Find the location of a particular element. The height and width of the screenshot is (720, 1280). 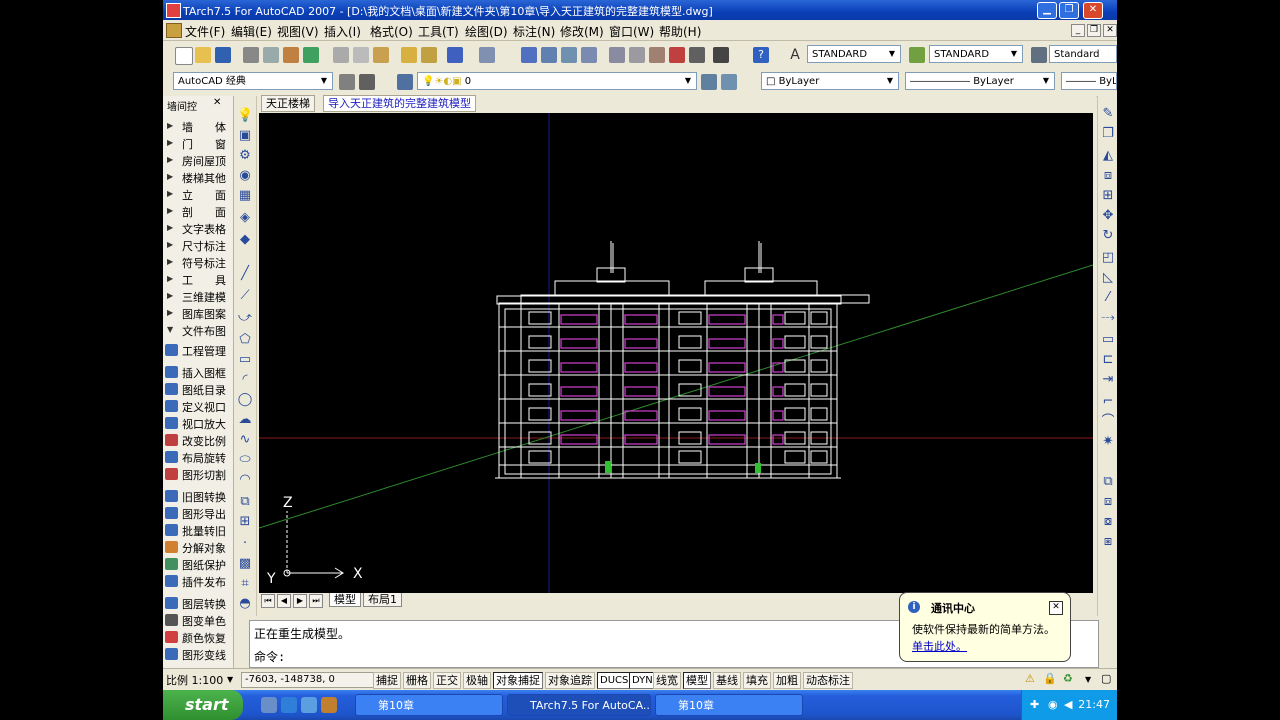

save-icon is located at coordinates (223, 55).